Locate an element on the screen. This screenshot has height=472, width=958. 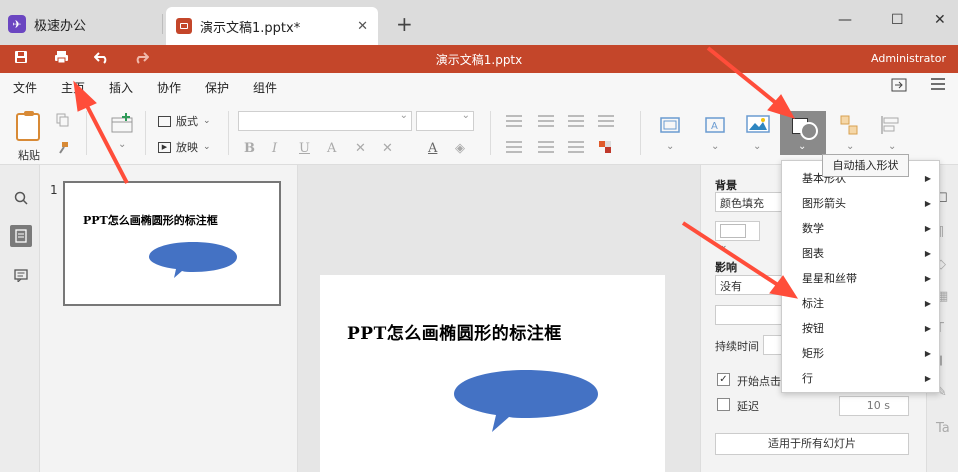
app-tab: ✈ 极速办公 is located at coordinates (47, 24).